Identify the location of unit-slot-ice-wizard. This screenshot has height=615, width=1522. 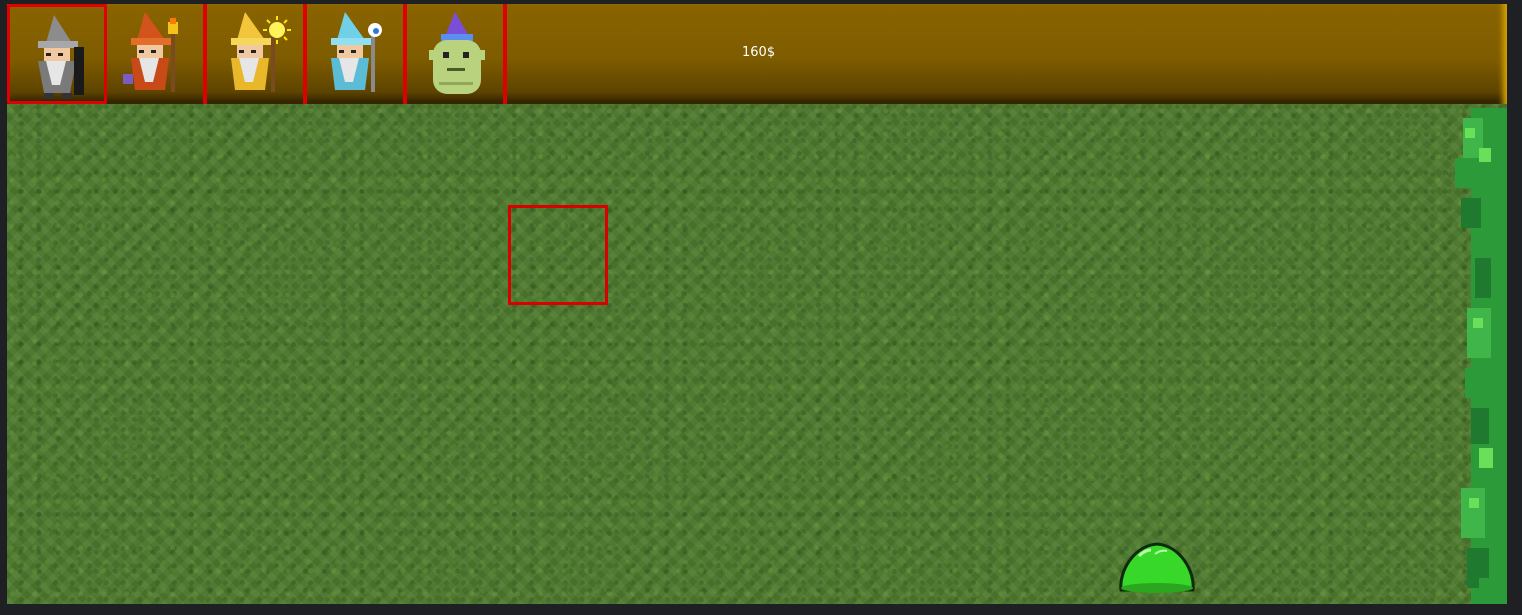
(357, 54).